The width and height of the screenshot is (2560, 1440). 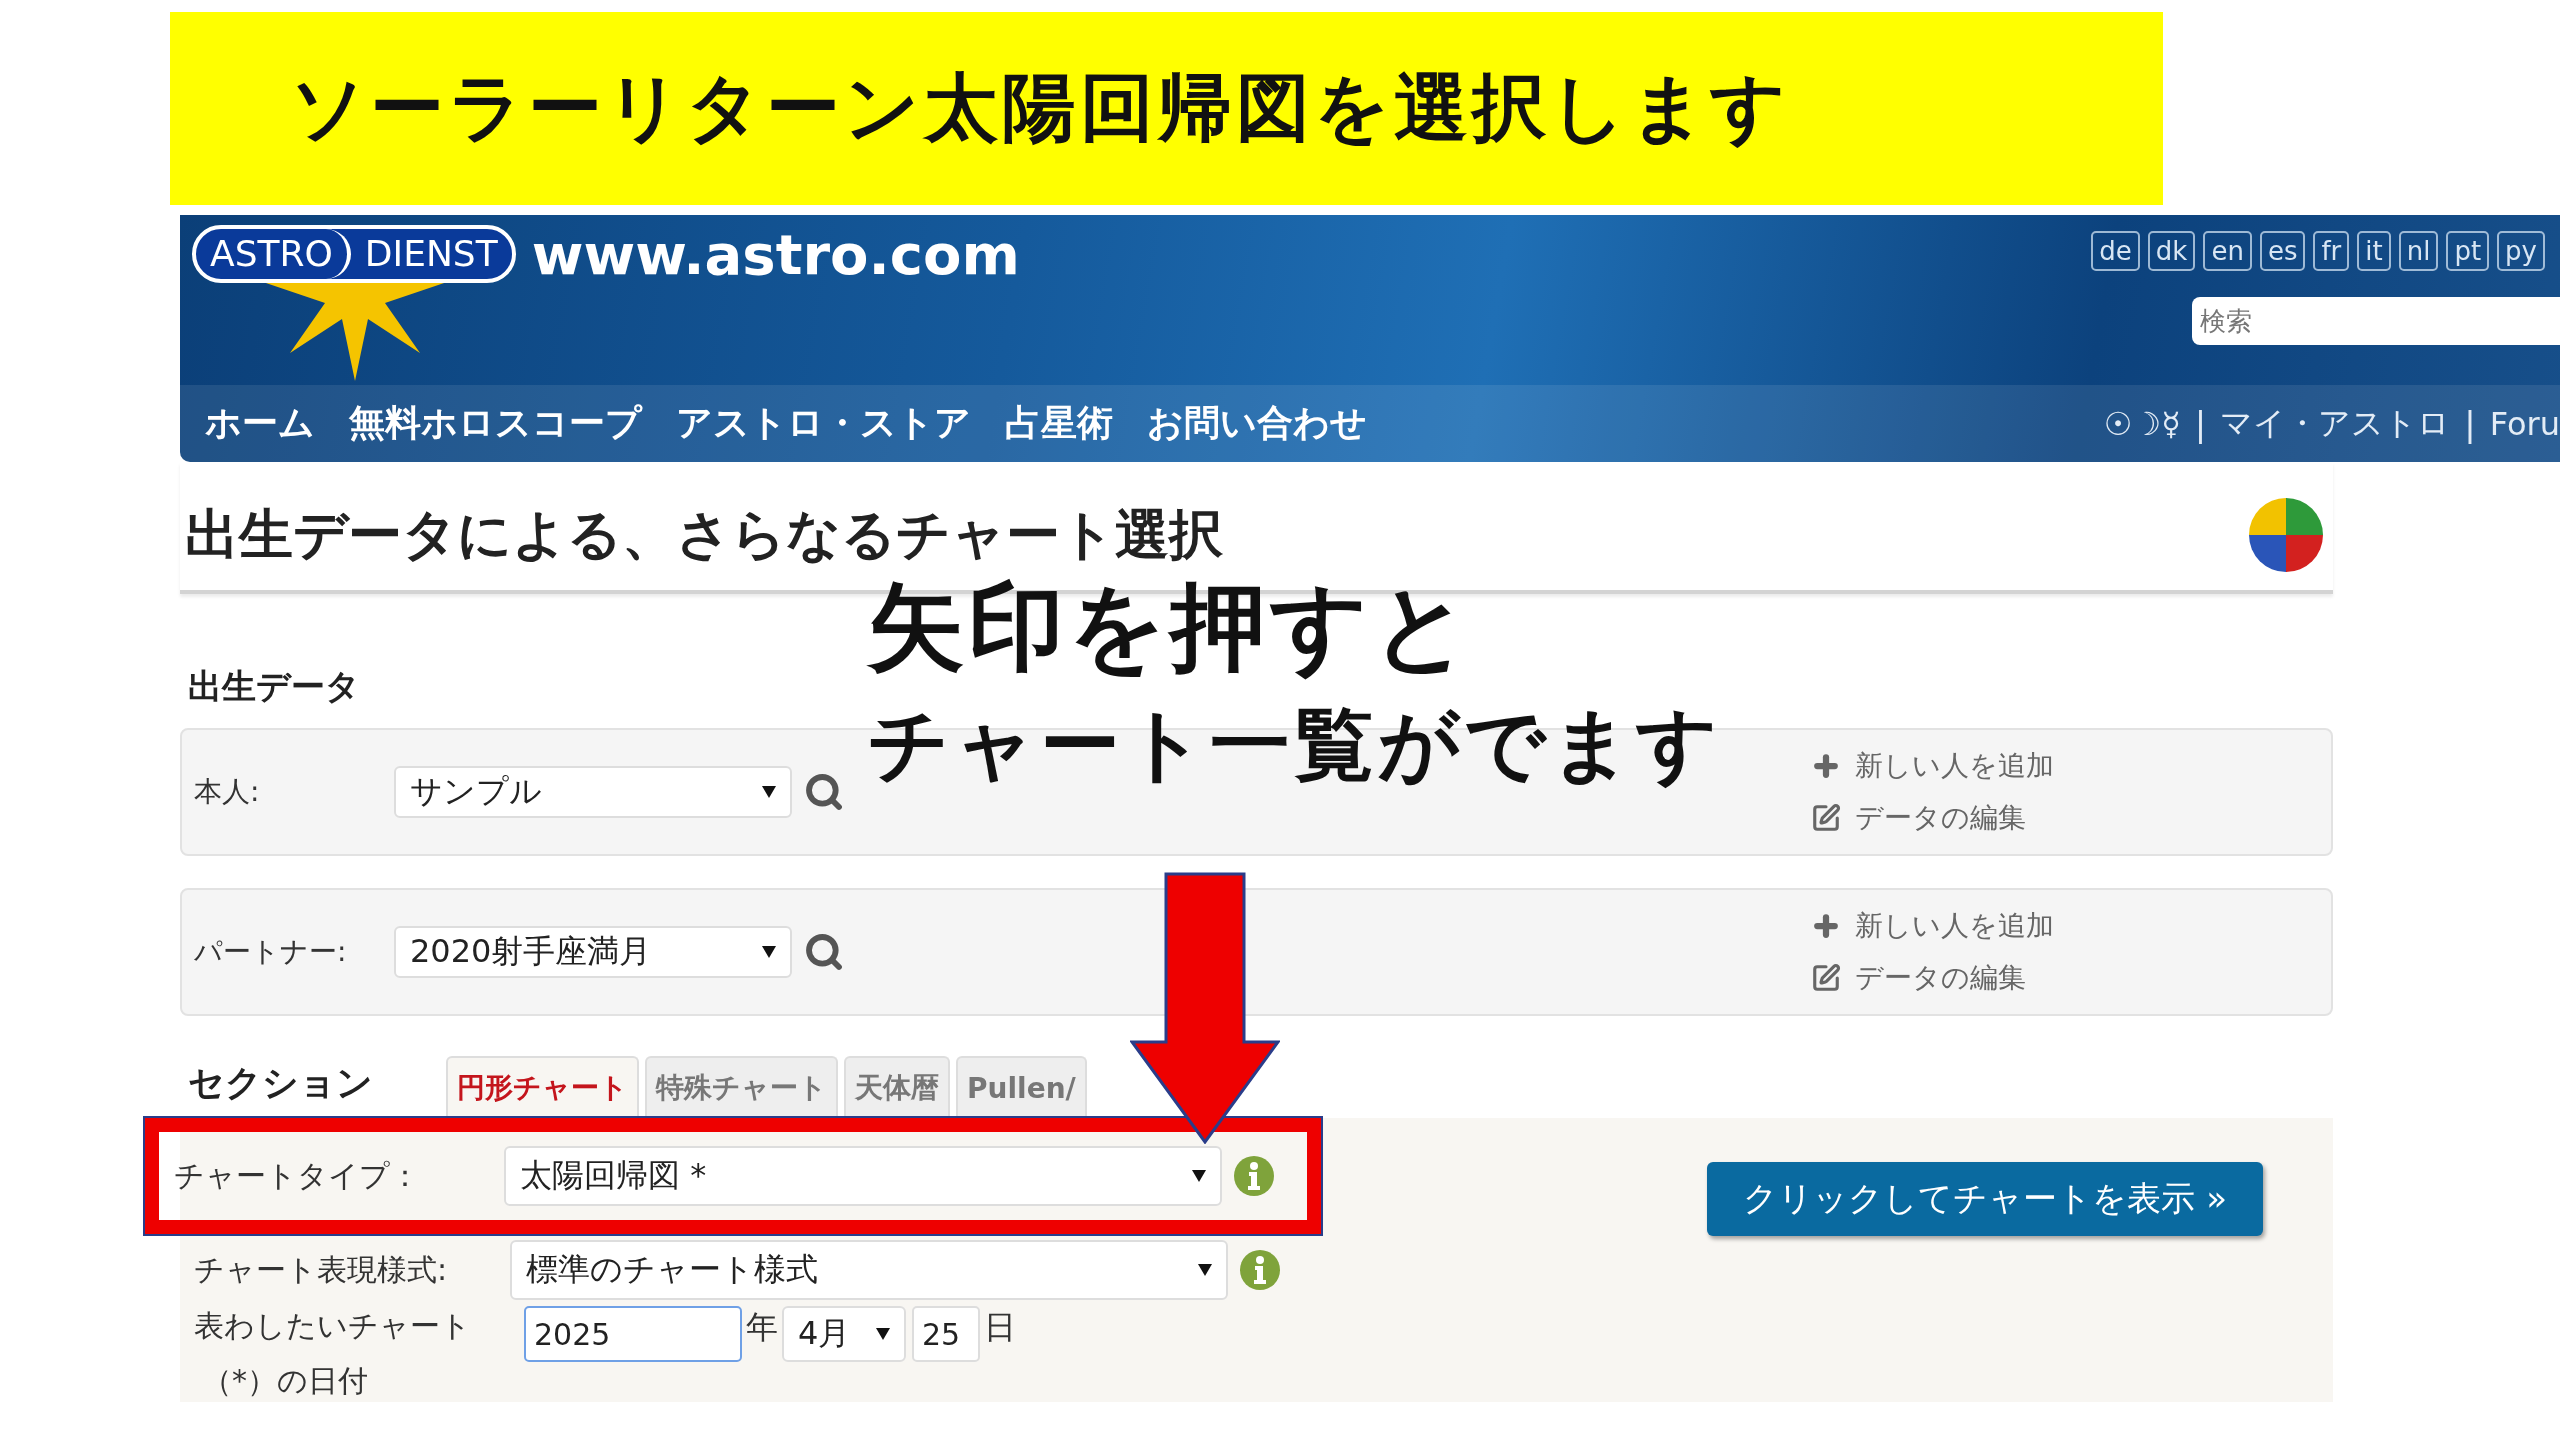 I want to click on year-input: 2025, so click(x=633, y=1334).